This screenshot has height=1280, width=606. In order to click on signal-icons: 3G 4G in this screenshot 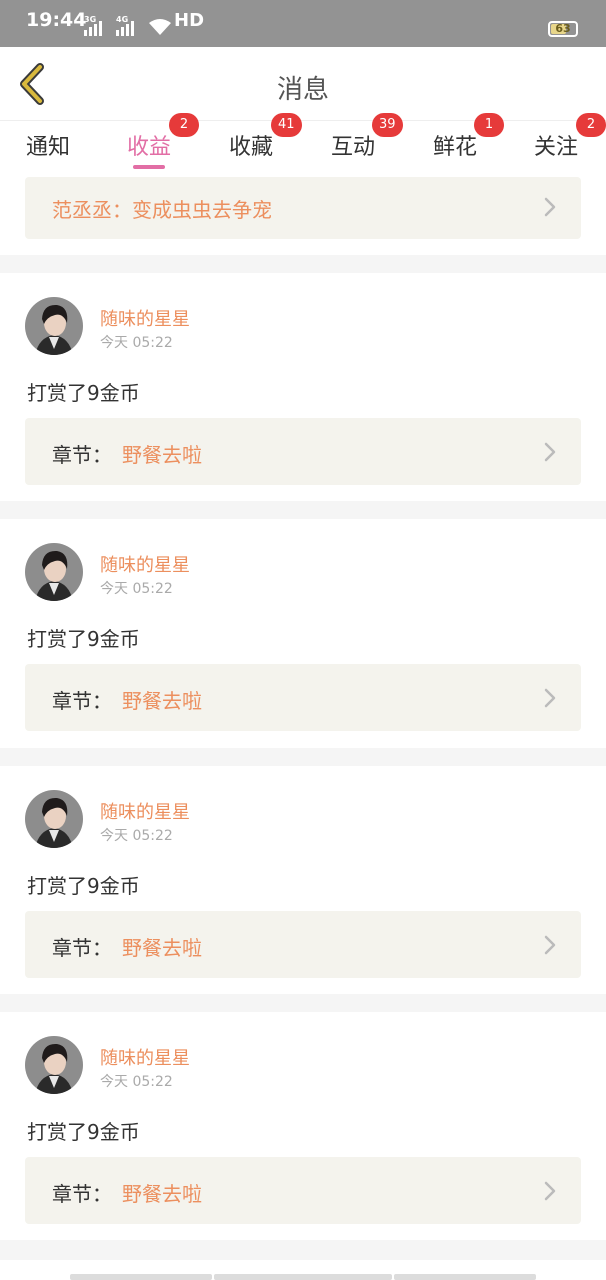, I will do `click(128, 25)`.